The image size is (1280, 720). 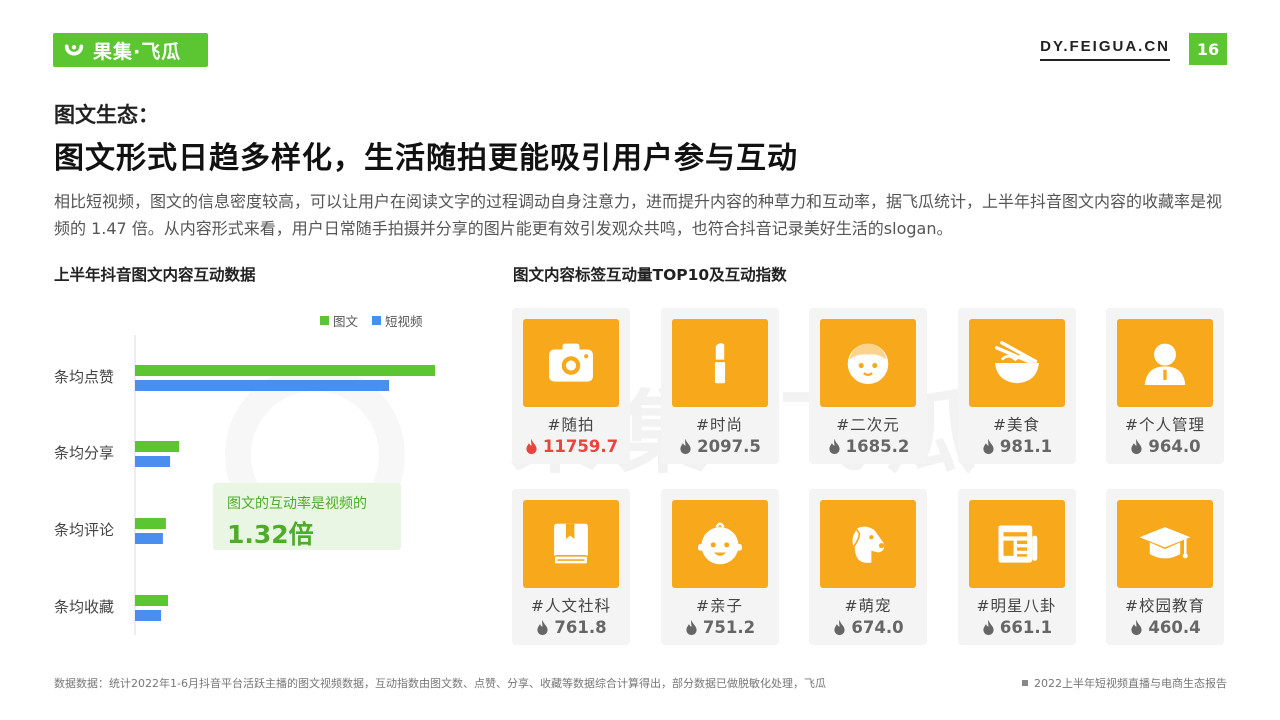 I want to click on tag-card: #随拍 11759.7, so click(x=571, y=386).